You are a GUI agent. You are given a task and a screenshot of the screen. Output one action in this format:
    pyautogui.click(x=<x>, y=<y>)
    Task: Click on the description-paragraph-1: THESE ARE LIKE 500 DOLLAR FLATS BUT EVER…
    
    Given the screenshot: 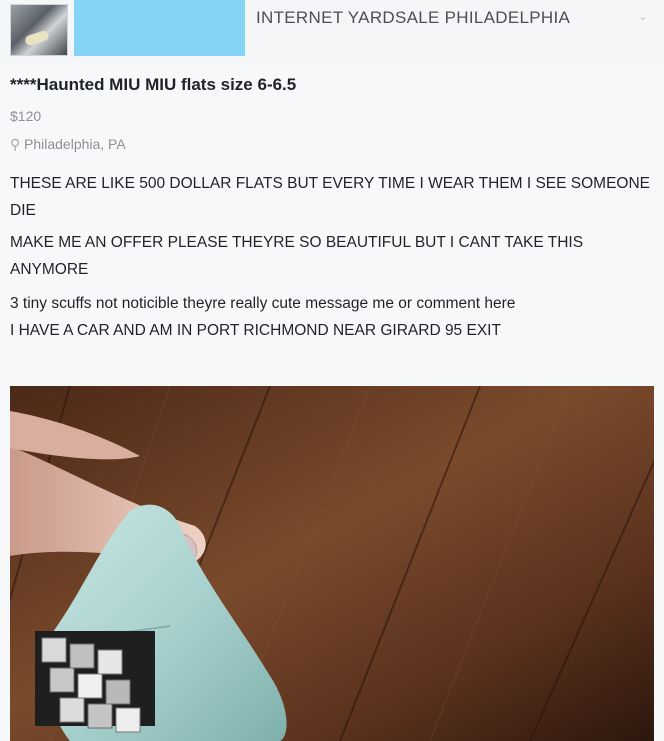 What is the action you would take?
    pyautogui.click(x=330, y=197)
    